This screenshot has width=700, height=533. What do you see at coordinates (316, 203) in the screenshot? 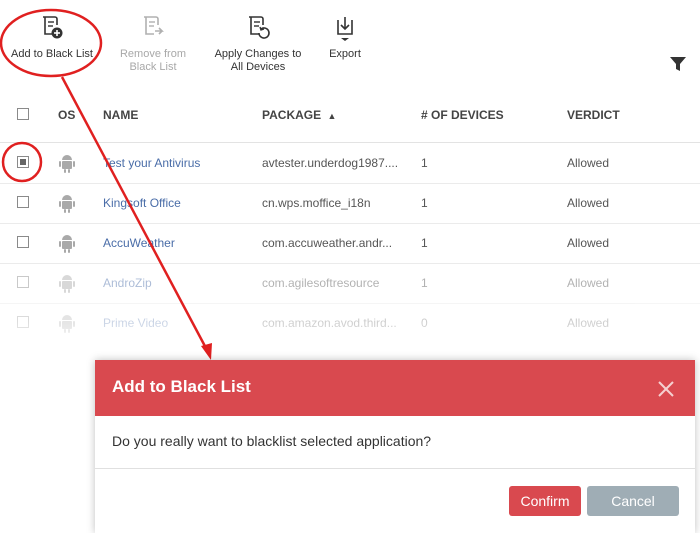
I see `package-cell: cn.wps.moffice_i18n` at bounding box center [316, 203].